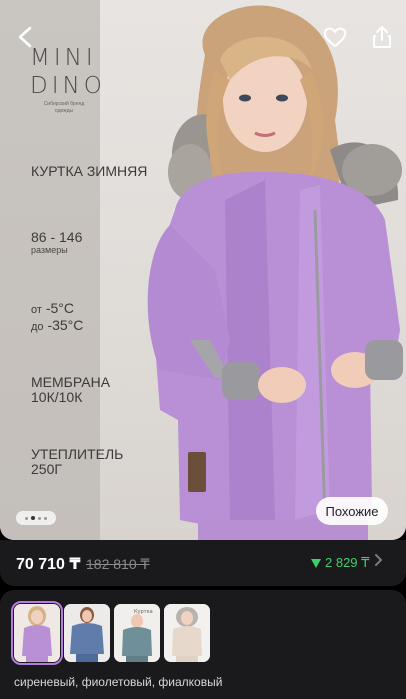 The height and width of the screenshot is (699, 406). Describe the element at coordinates (46, 469) in the screenshot. I see `insulation-line2: 250Г` at that location.